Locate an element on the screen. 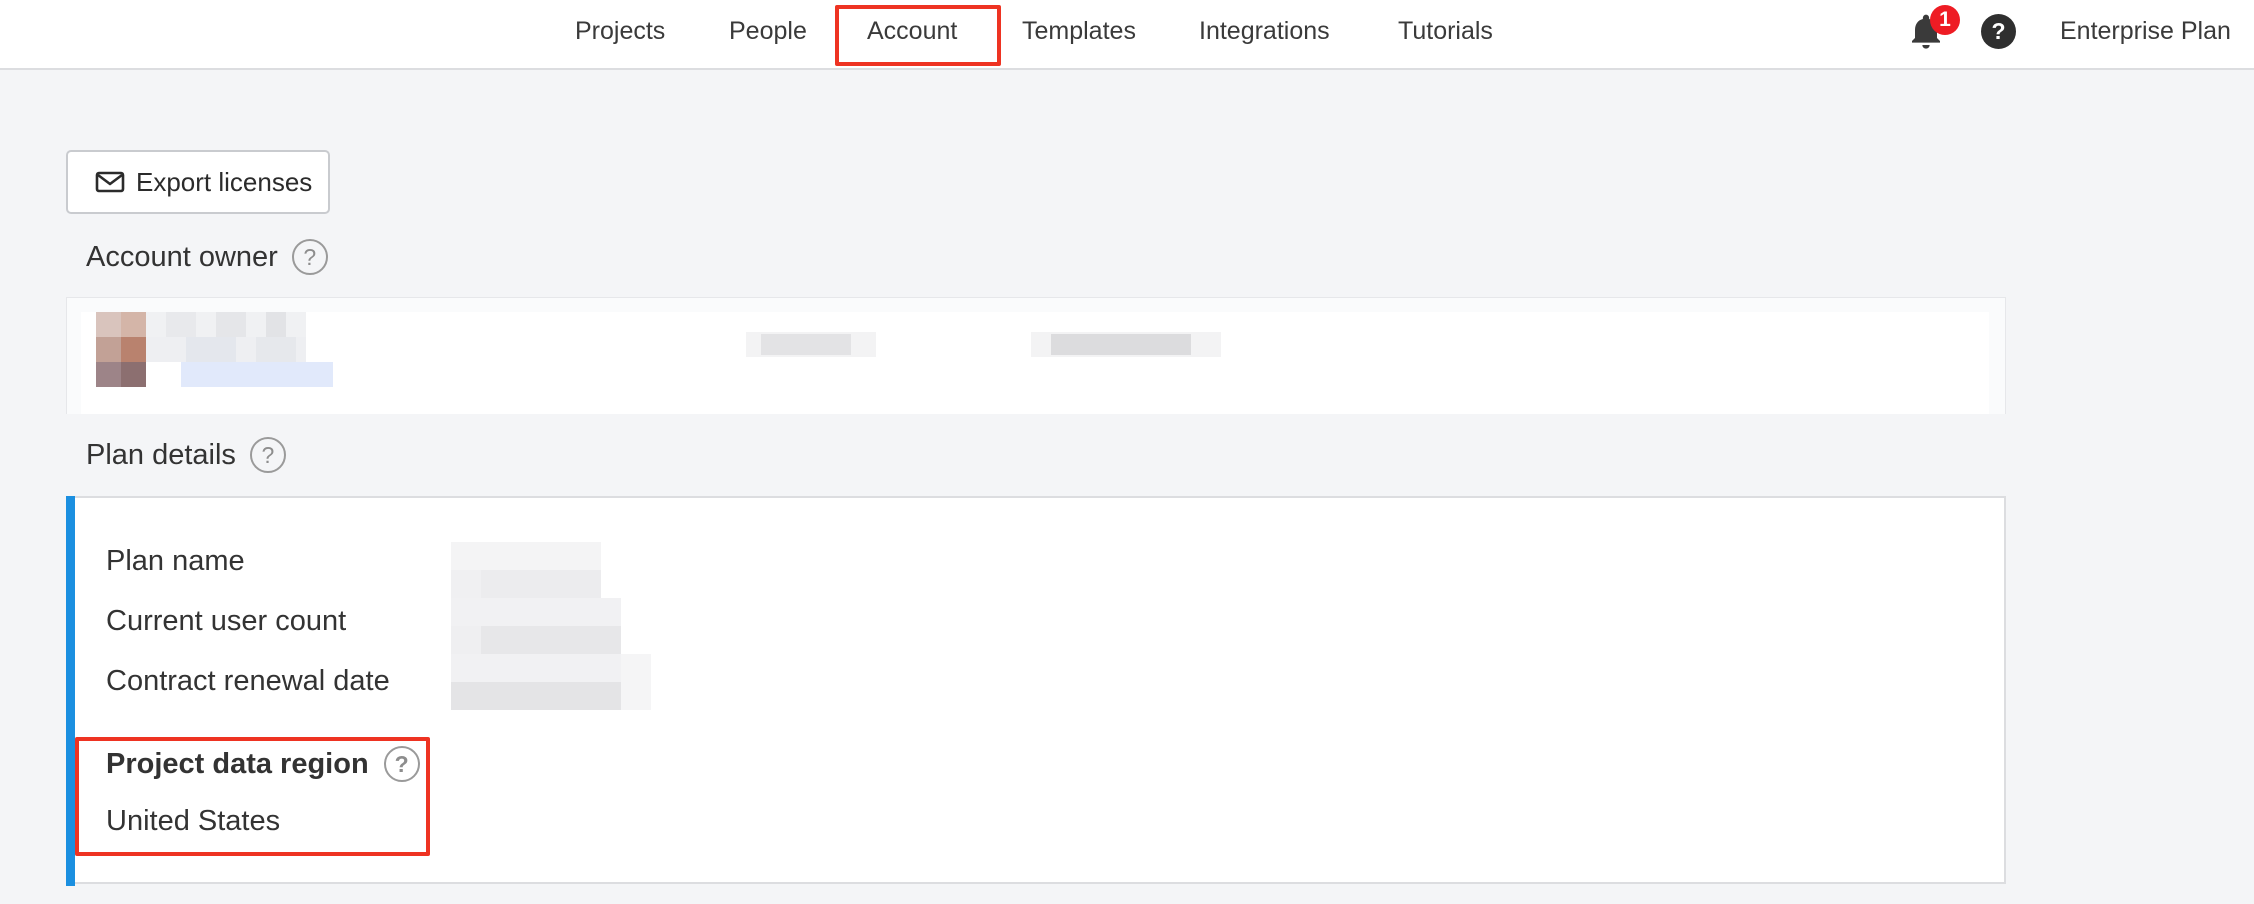 This screenshot has width=2254, height=904. user-count-label: Current user count is located at coordinates (226, 621).